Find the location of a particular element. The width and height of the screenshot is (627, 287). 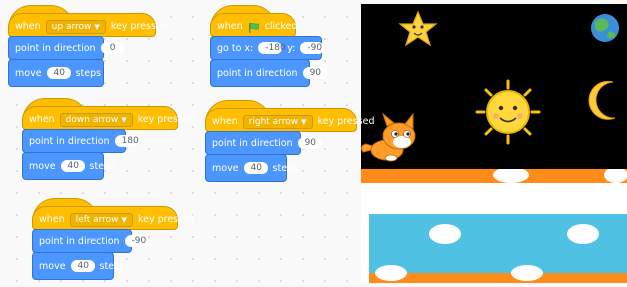

when-key-pressed-block: when down arrow ▼ key pressed is located at coordinates (108, 114).